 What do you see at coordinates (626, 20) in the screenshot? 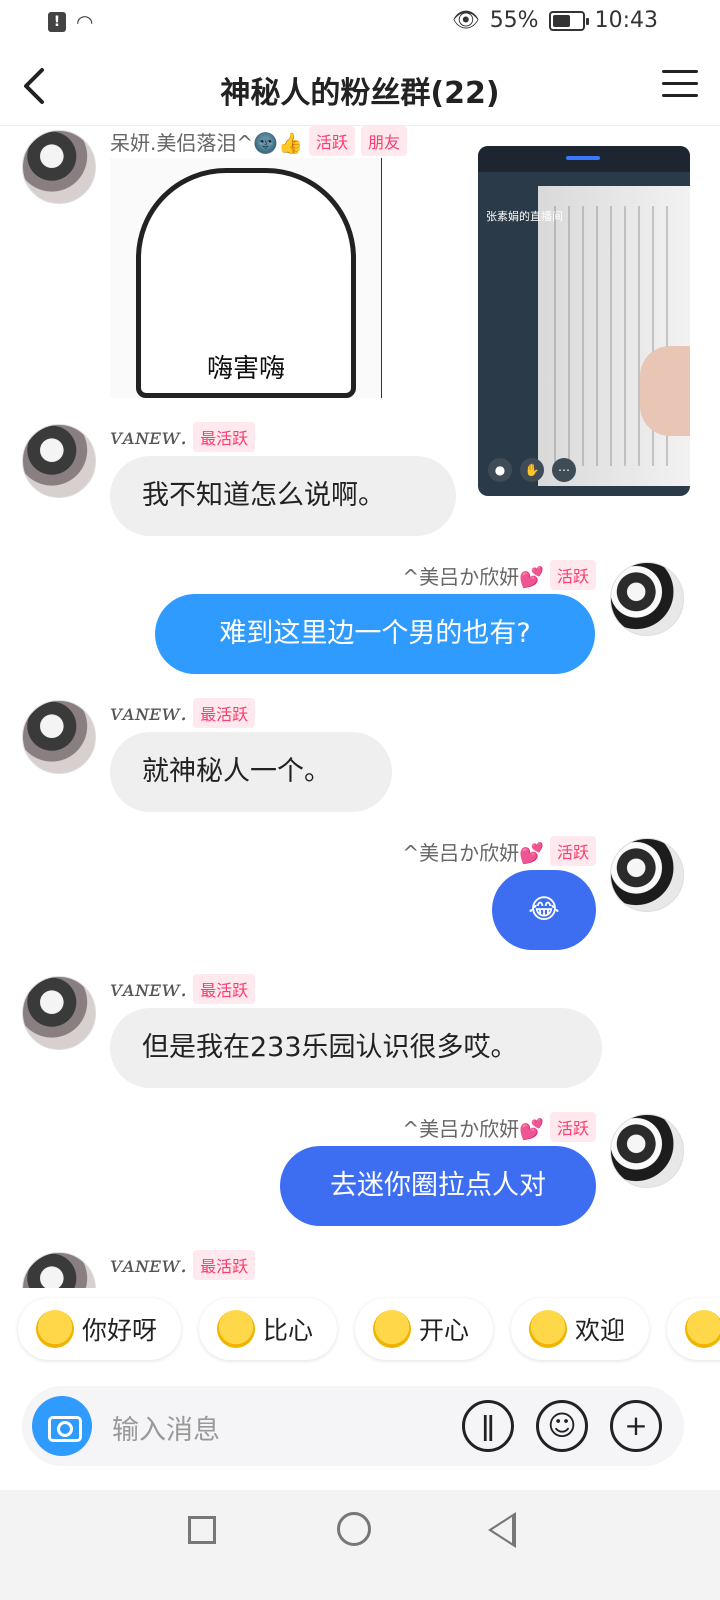
I see `clock: 10:43` at bounding box center [626, 20].